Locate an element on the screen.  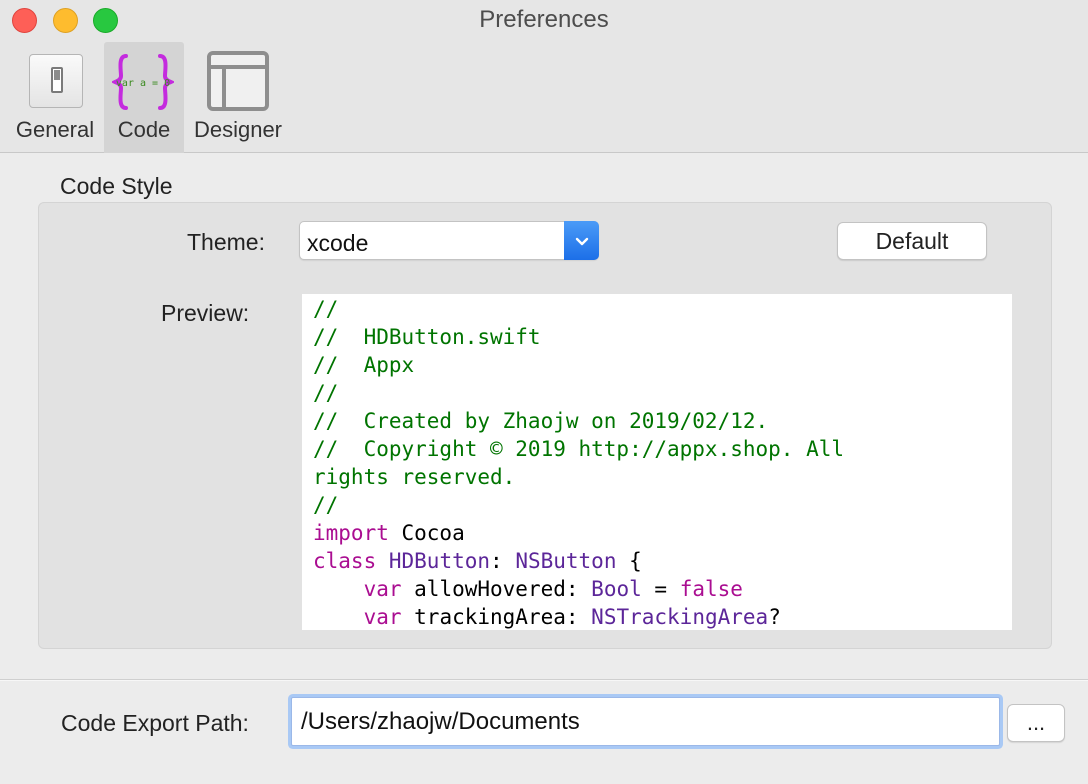
code-token: = is located at coordinates (660, 589).